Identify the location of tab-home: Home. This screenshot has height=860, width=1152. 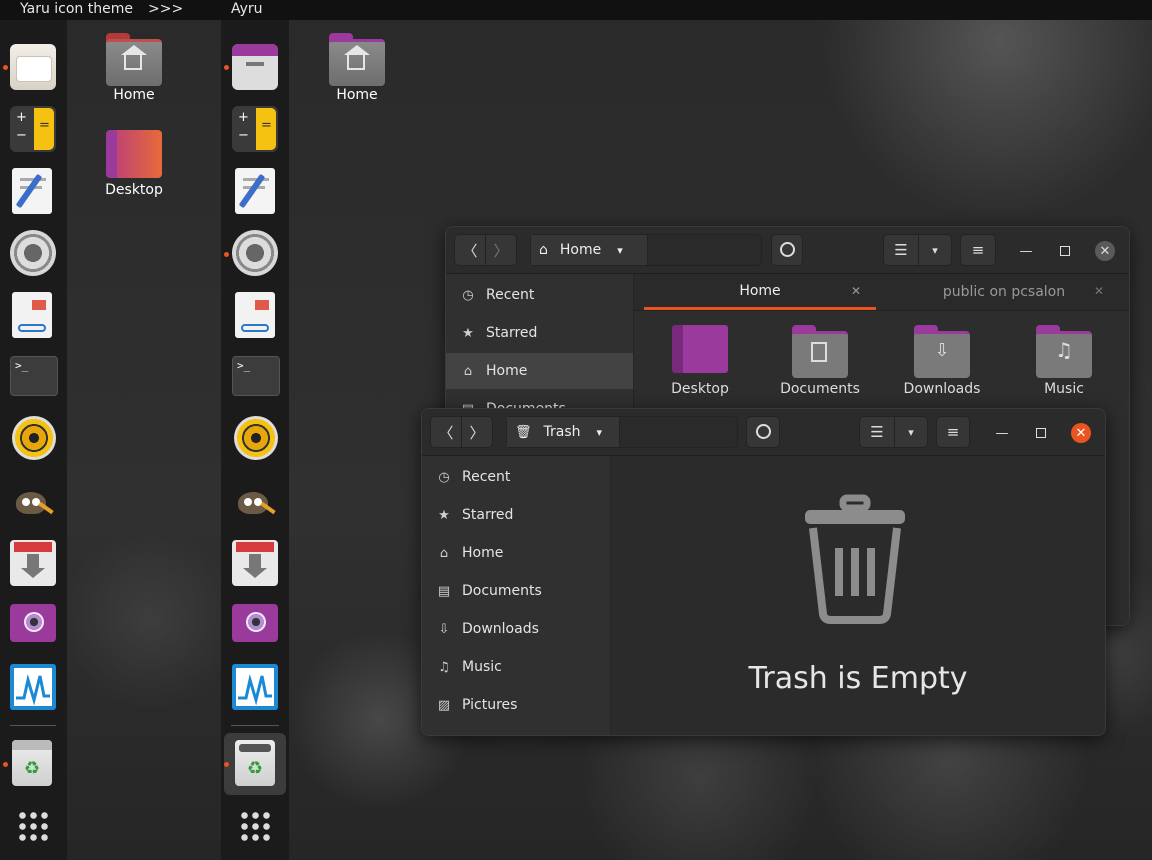
(760, 292).